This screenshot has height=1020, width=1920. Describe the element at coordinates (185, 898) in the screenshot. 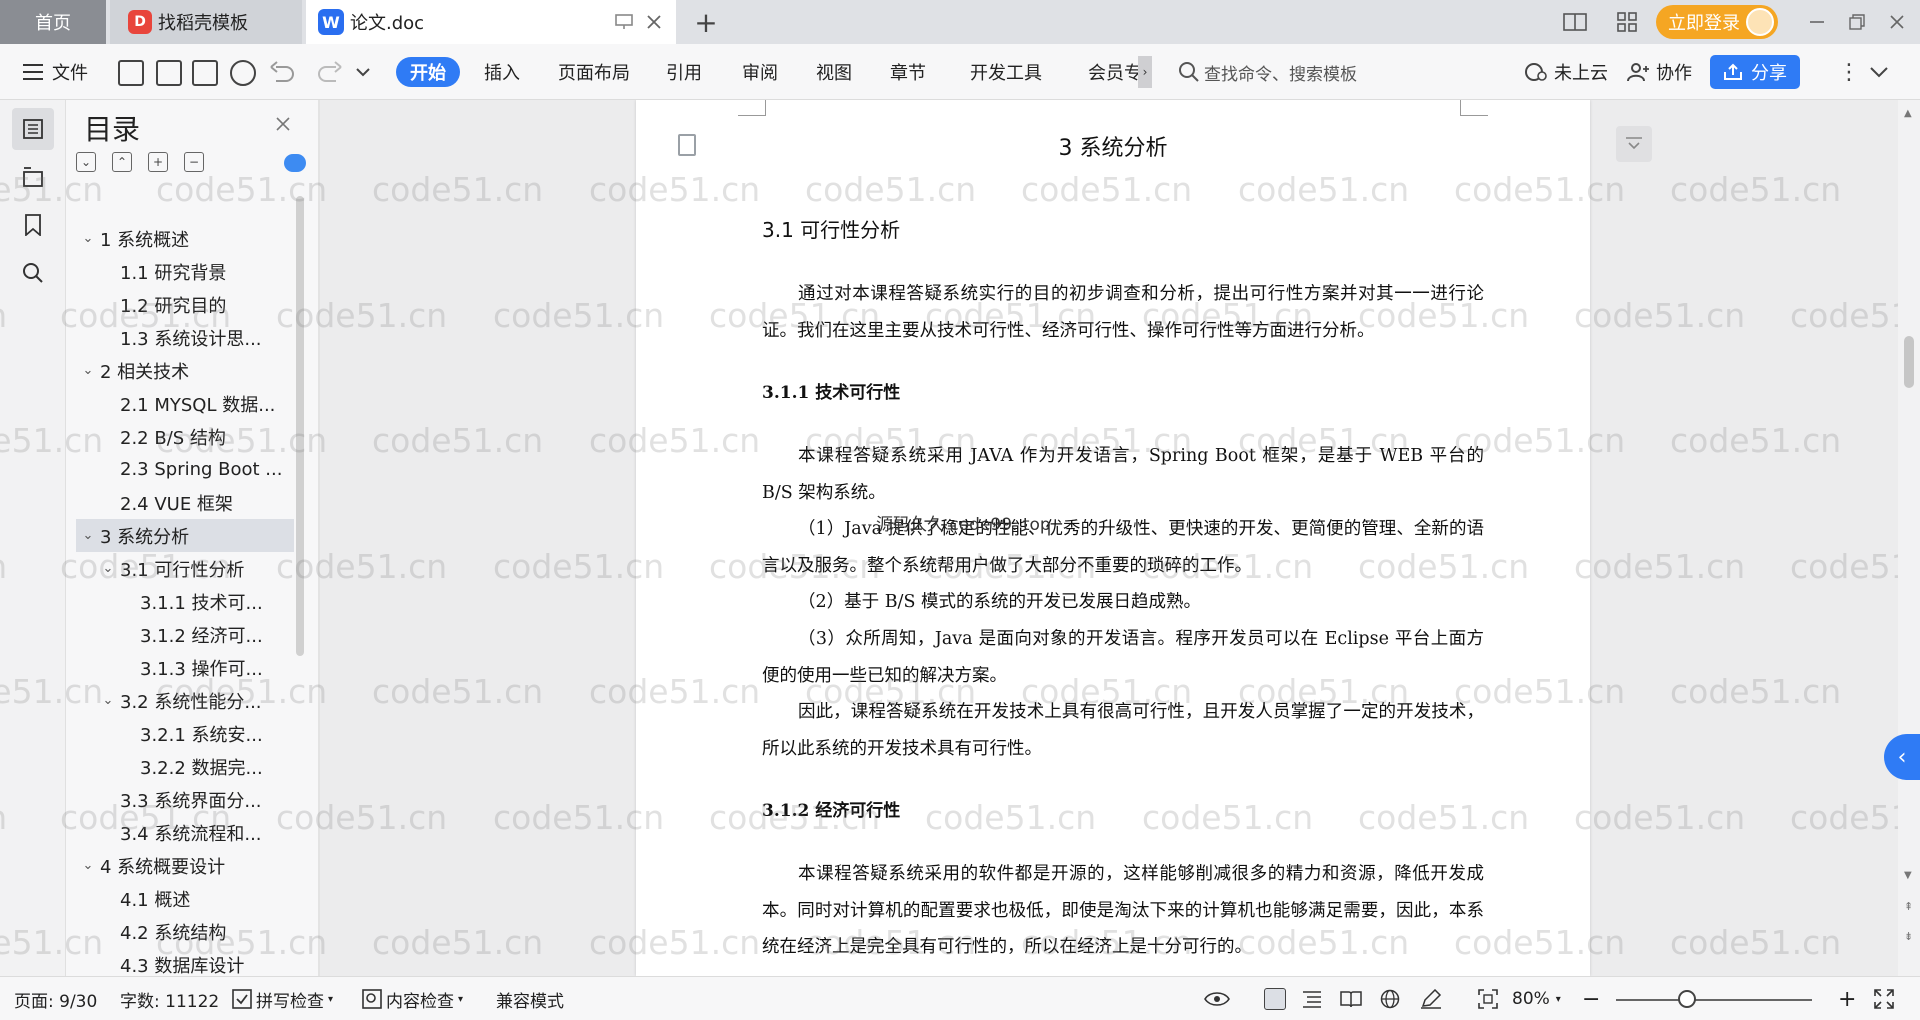

I see `outline-item: 4.1 概述` at that location.